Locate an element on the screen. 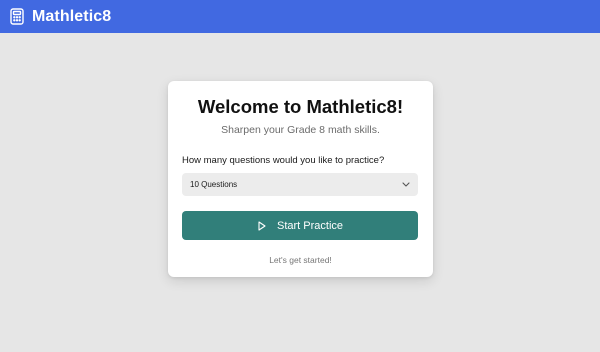  play-icon is located at coordinates (262, 225).